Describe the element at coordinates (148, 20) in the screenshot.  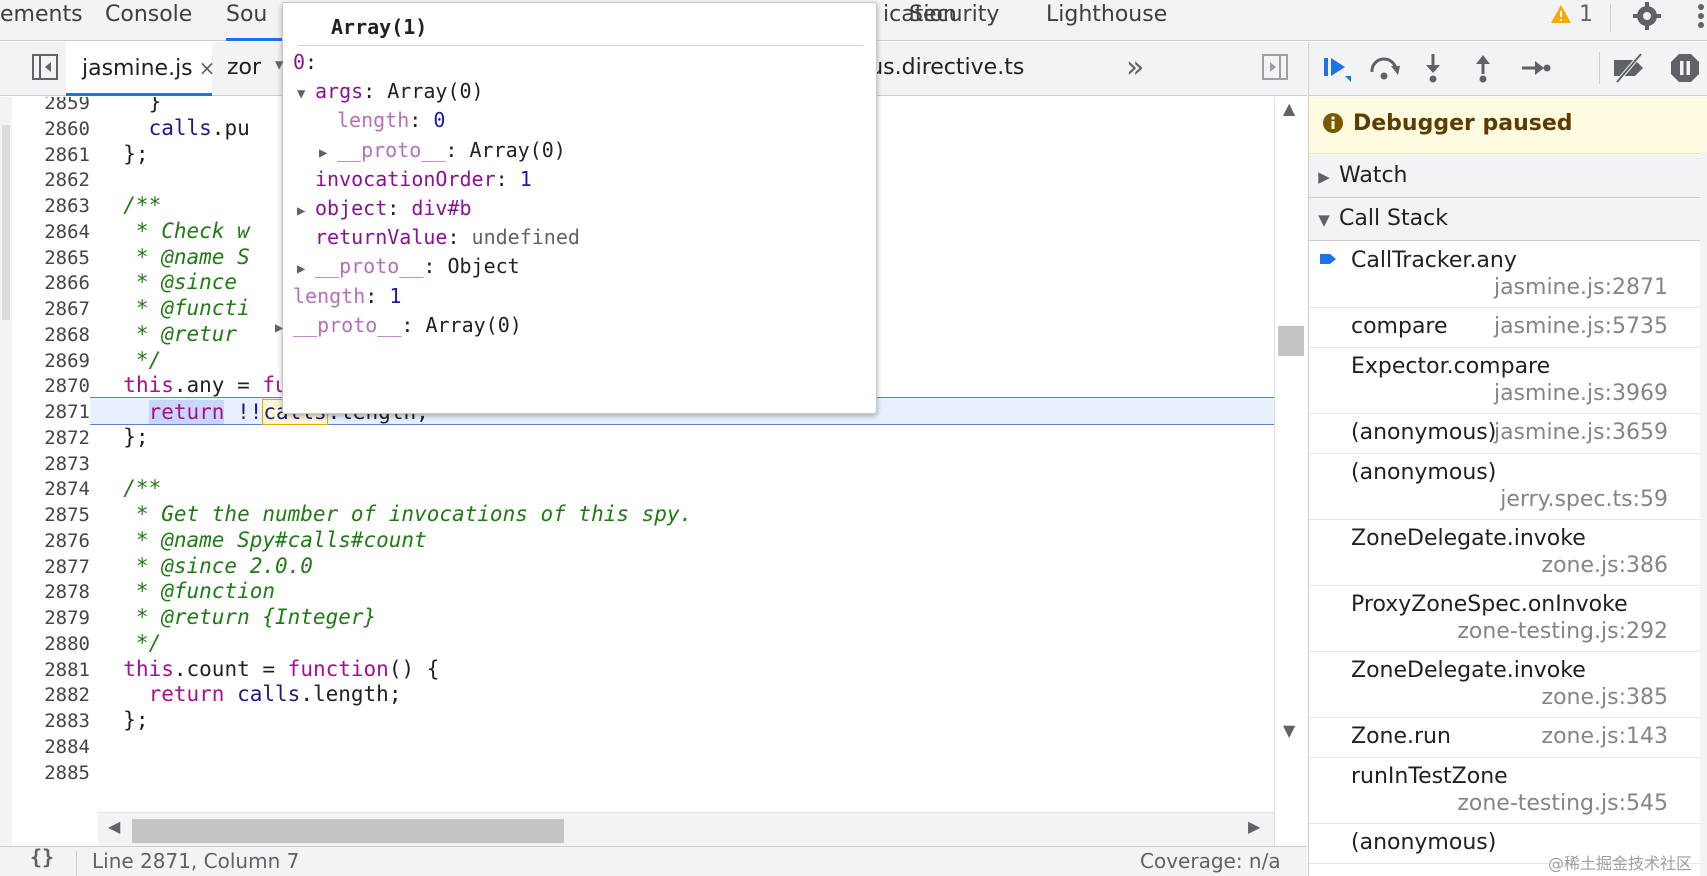
I see `tab-console: Console` at that location.